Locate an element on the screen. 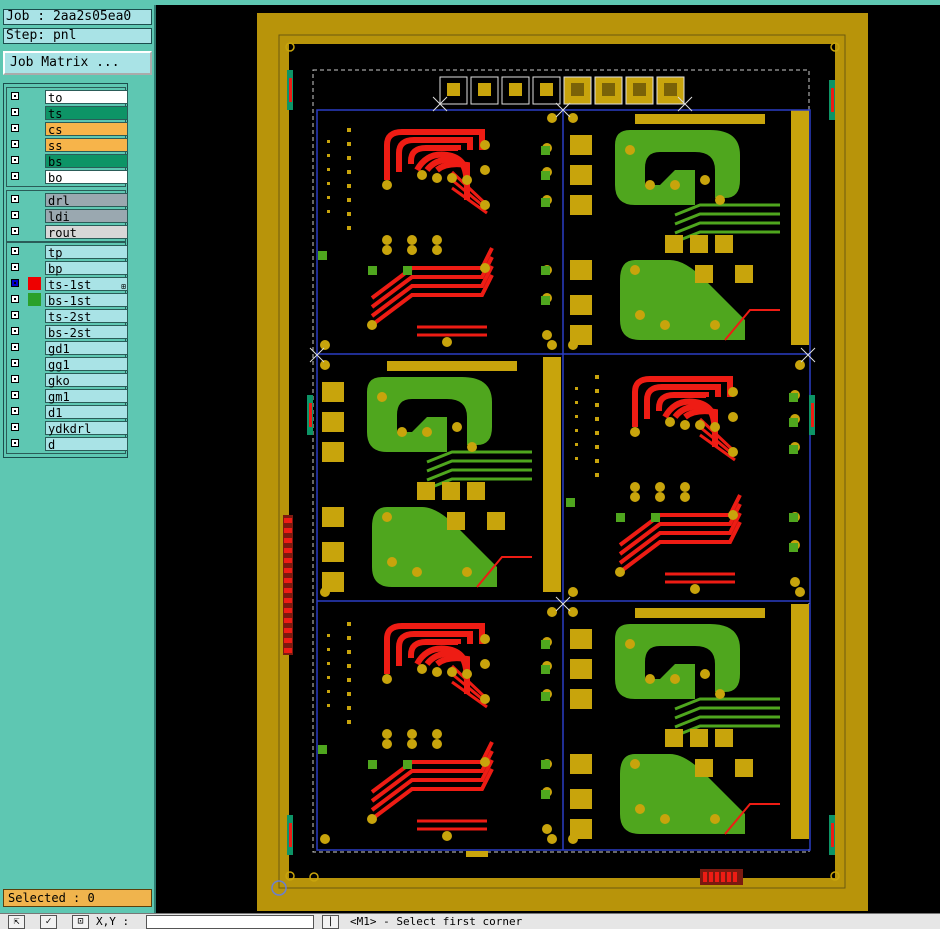  smd-pad is located at coordinates (545, 669).